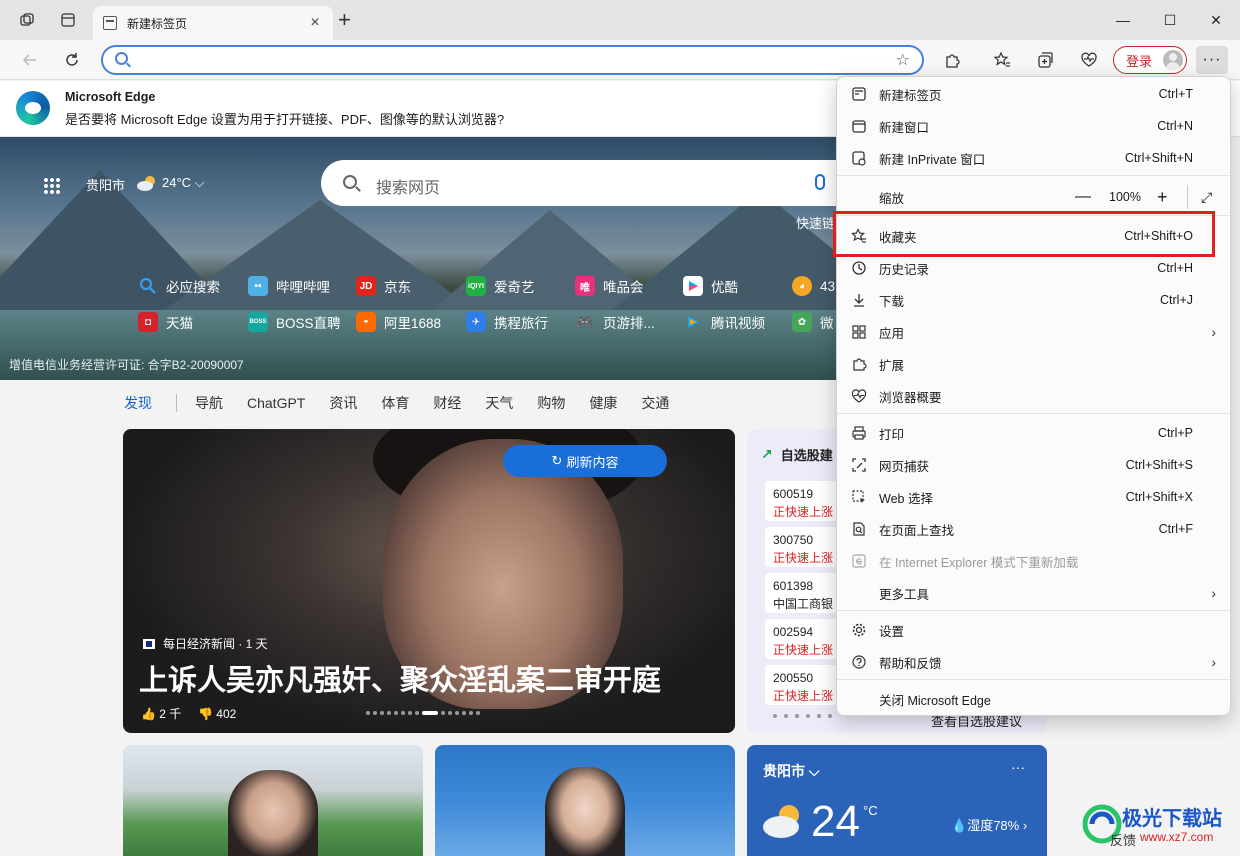  I want to click on menu-item-close-edge: 关闭 Microsoft Edge, so click(1033, 699).